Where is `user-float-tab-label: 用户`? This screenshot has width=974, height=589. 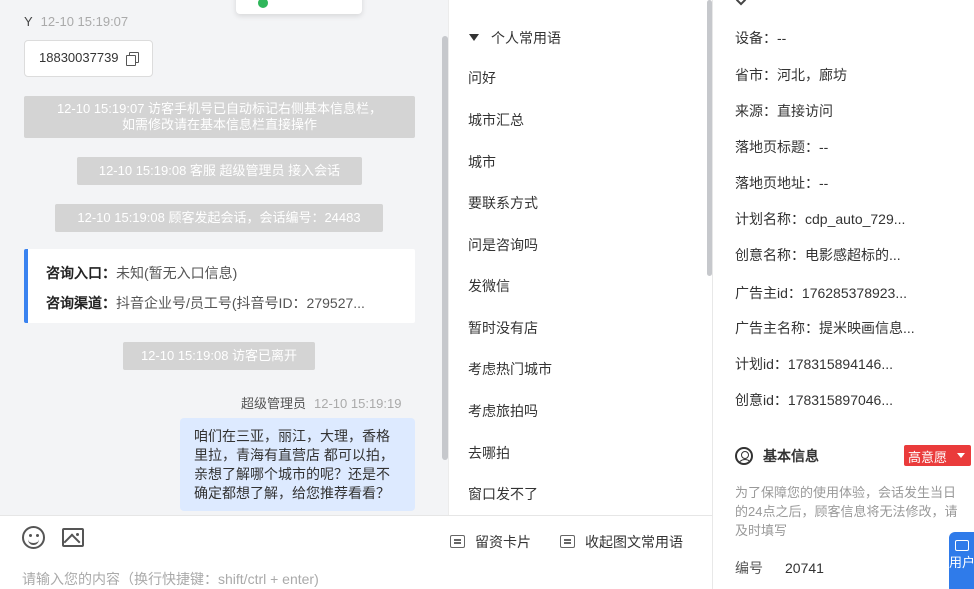 user-float-tab-label: 用户 is located at coordinates (961, 562).